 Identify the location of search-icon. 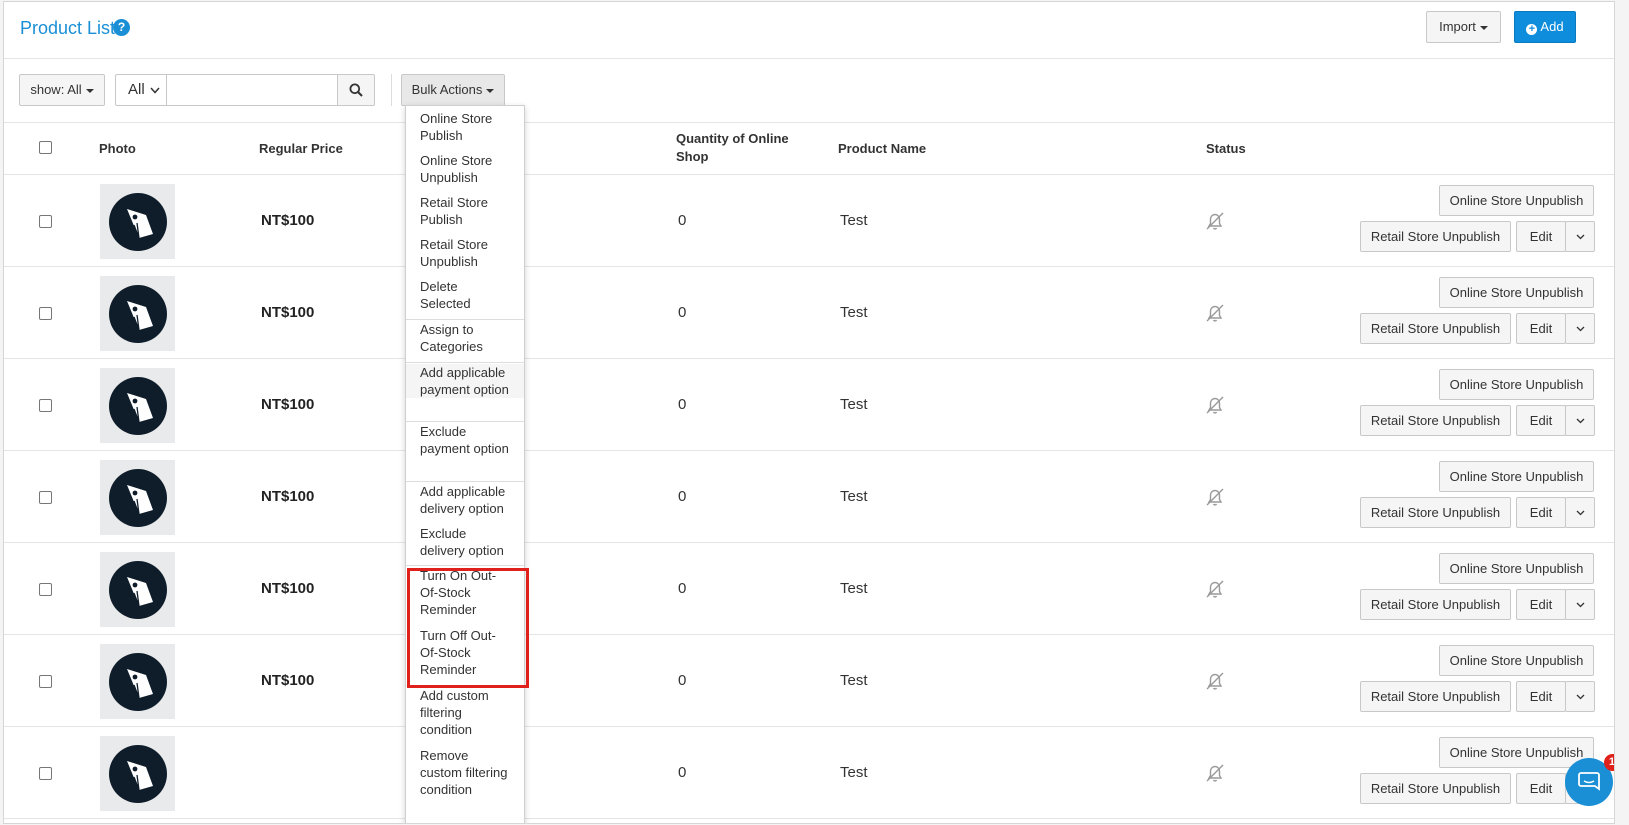
(356, 90).